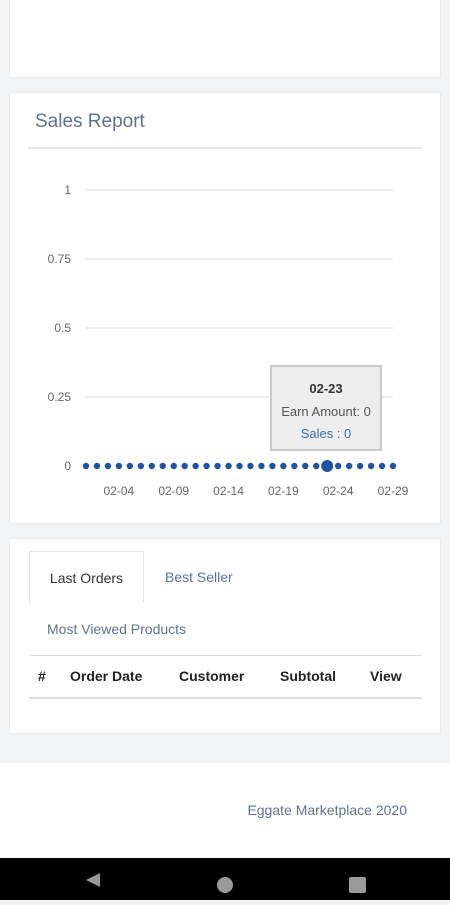 Image resolution: width=450 pixels, height=905 pixels. I want to click on tooltip-sales: Sales : 0, so click(326, 433).